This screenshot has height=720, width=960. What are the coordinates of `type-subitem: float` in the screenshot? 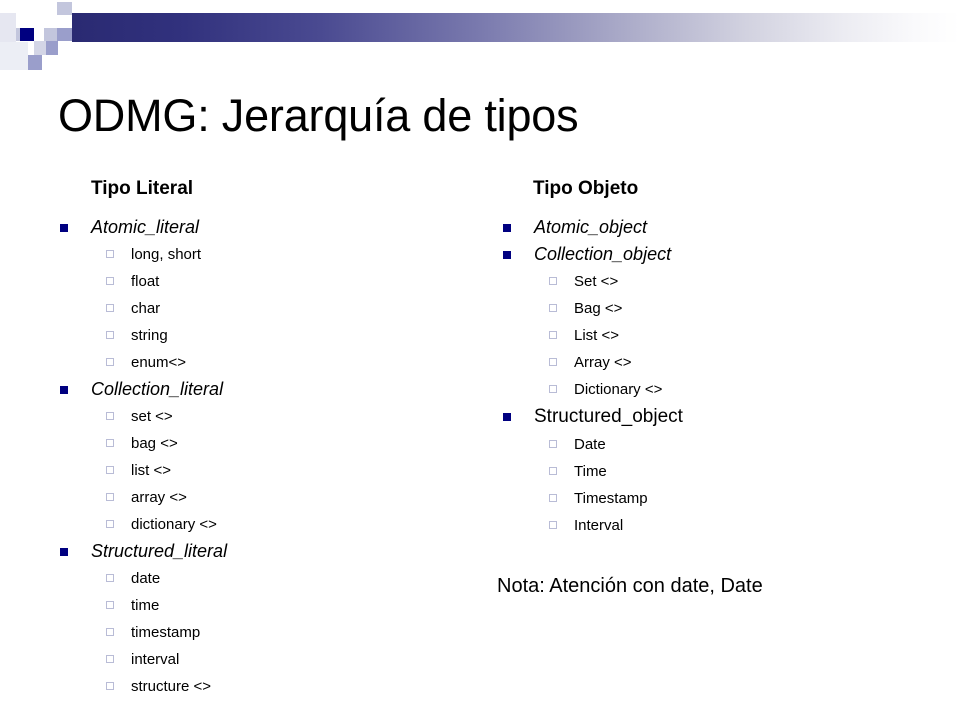 It's located at (254, 281).